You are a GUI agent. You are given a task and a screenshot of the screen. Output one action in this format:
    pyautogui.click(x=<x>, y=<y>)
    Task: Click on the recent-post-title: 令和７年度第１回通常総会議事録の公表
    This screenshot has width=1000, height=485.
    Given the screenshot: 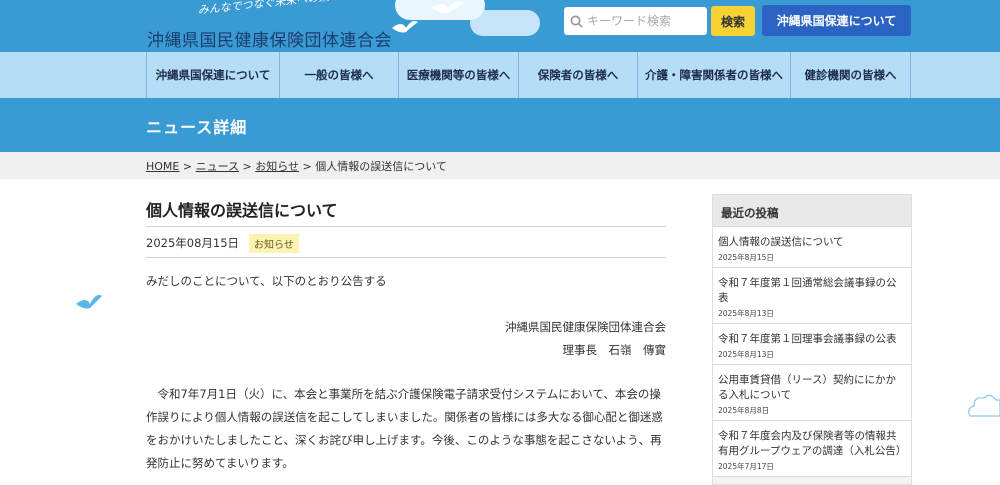 What is the action you would take?
    pyautogui.click(x=811, y=291)
    